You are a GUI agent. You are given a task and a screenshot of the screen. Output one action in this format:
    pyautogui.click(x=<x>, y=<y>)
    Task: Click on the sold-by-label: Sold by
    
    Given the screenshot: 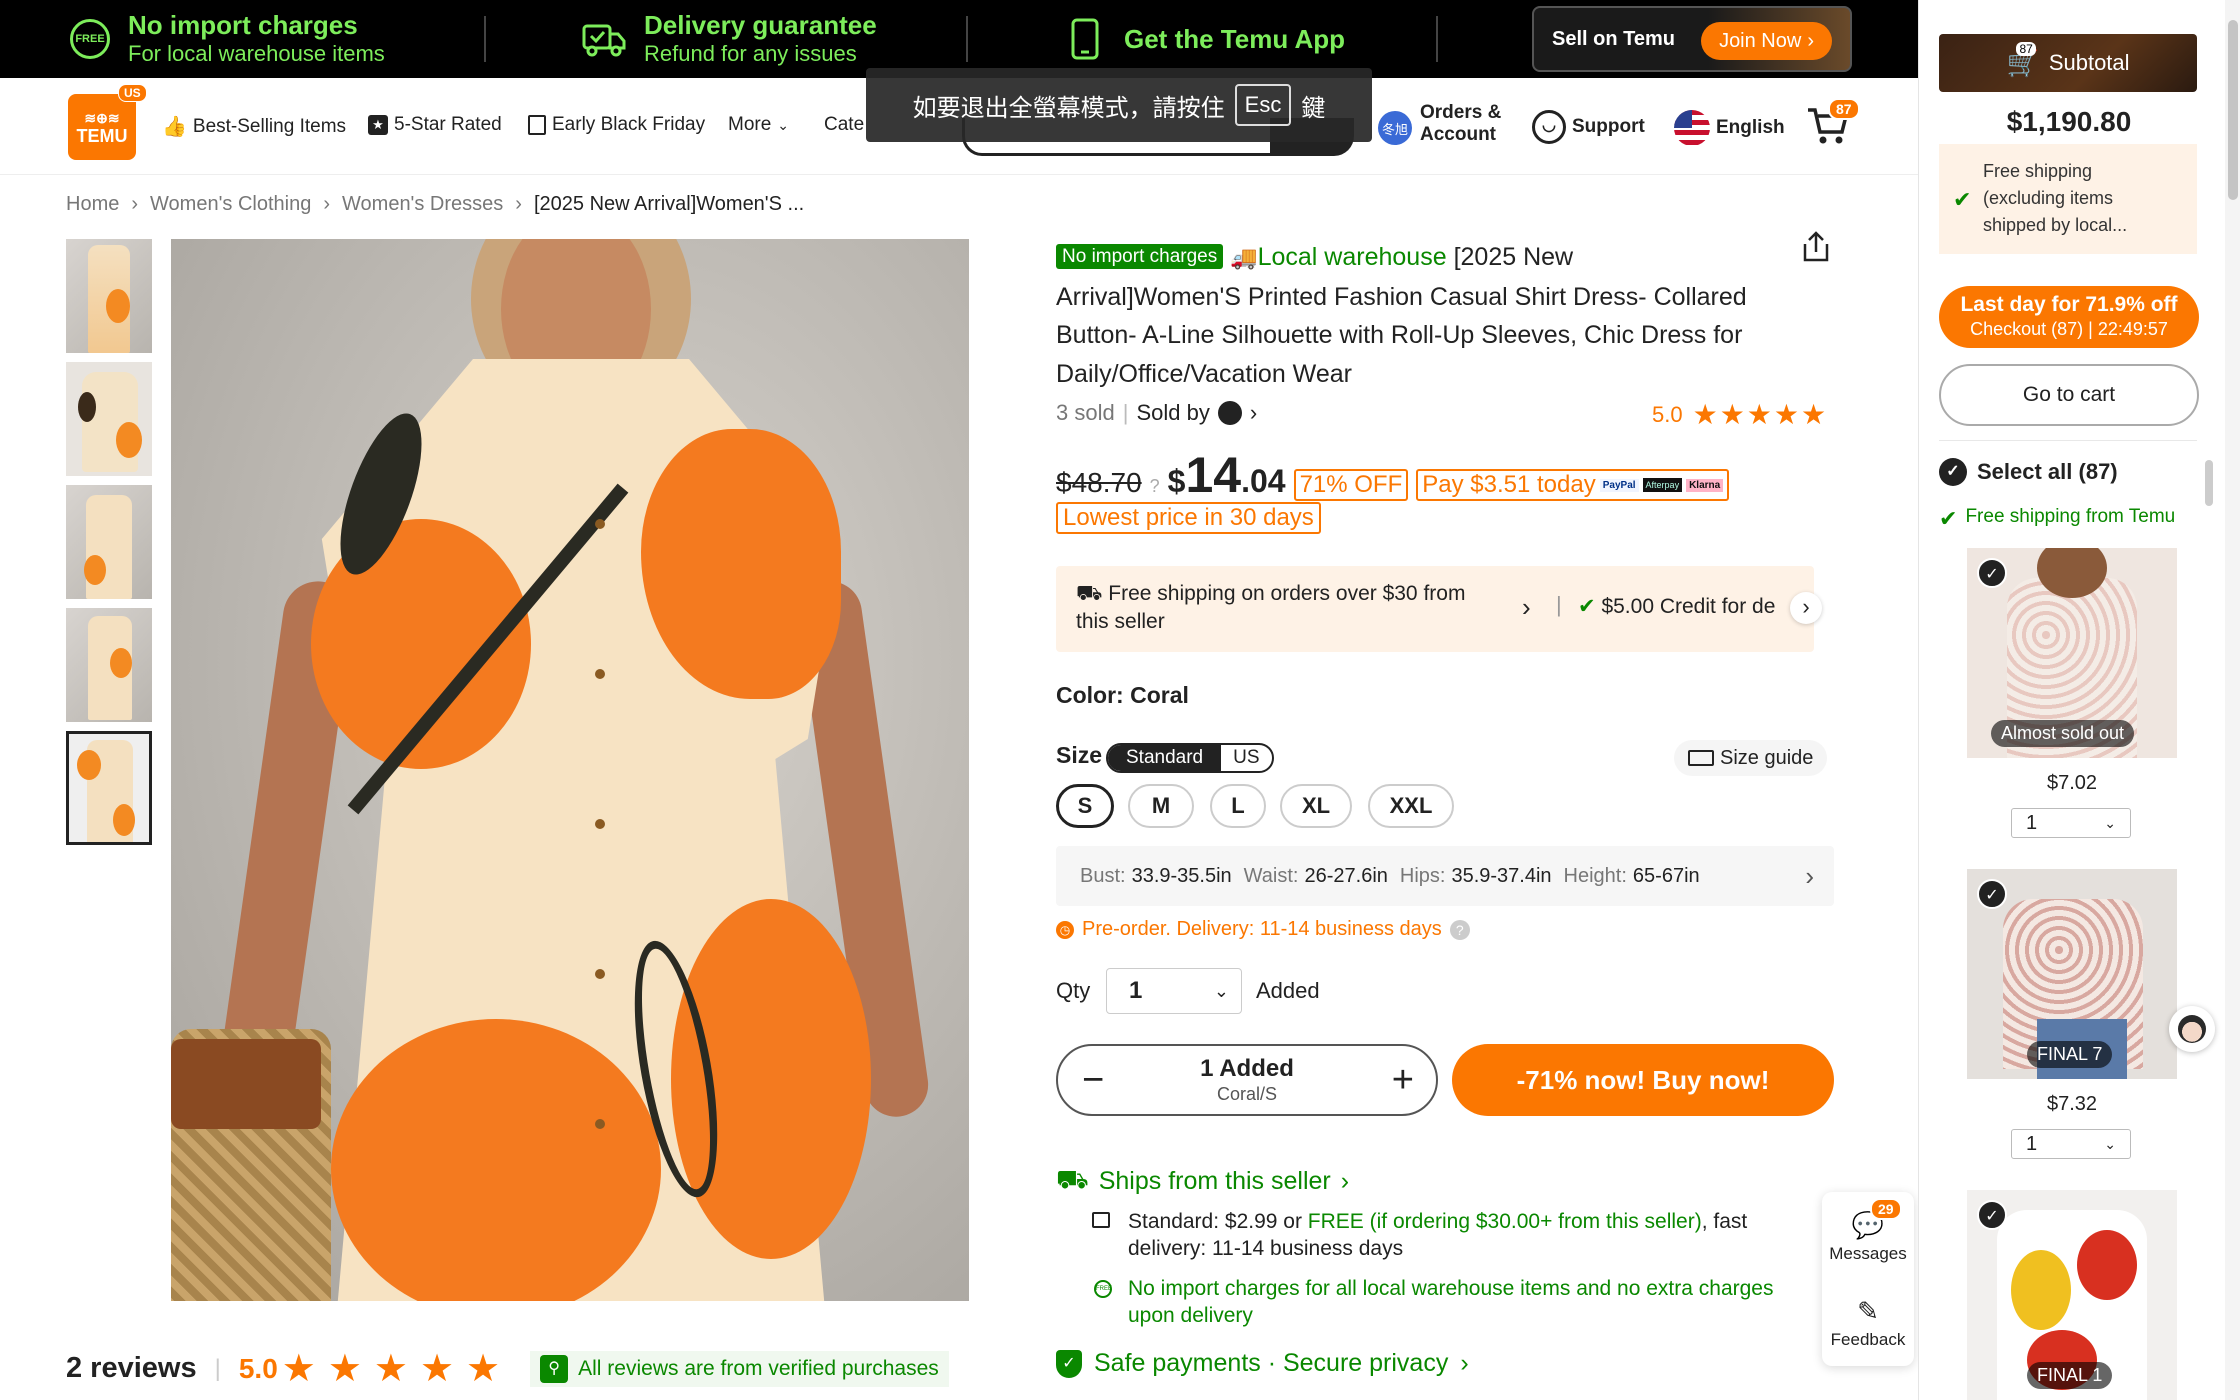 What is the action you would take?
    pyautogui.click(x=1173, y=412)
    